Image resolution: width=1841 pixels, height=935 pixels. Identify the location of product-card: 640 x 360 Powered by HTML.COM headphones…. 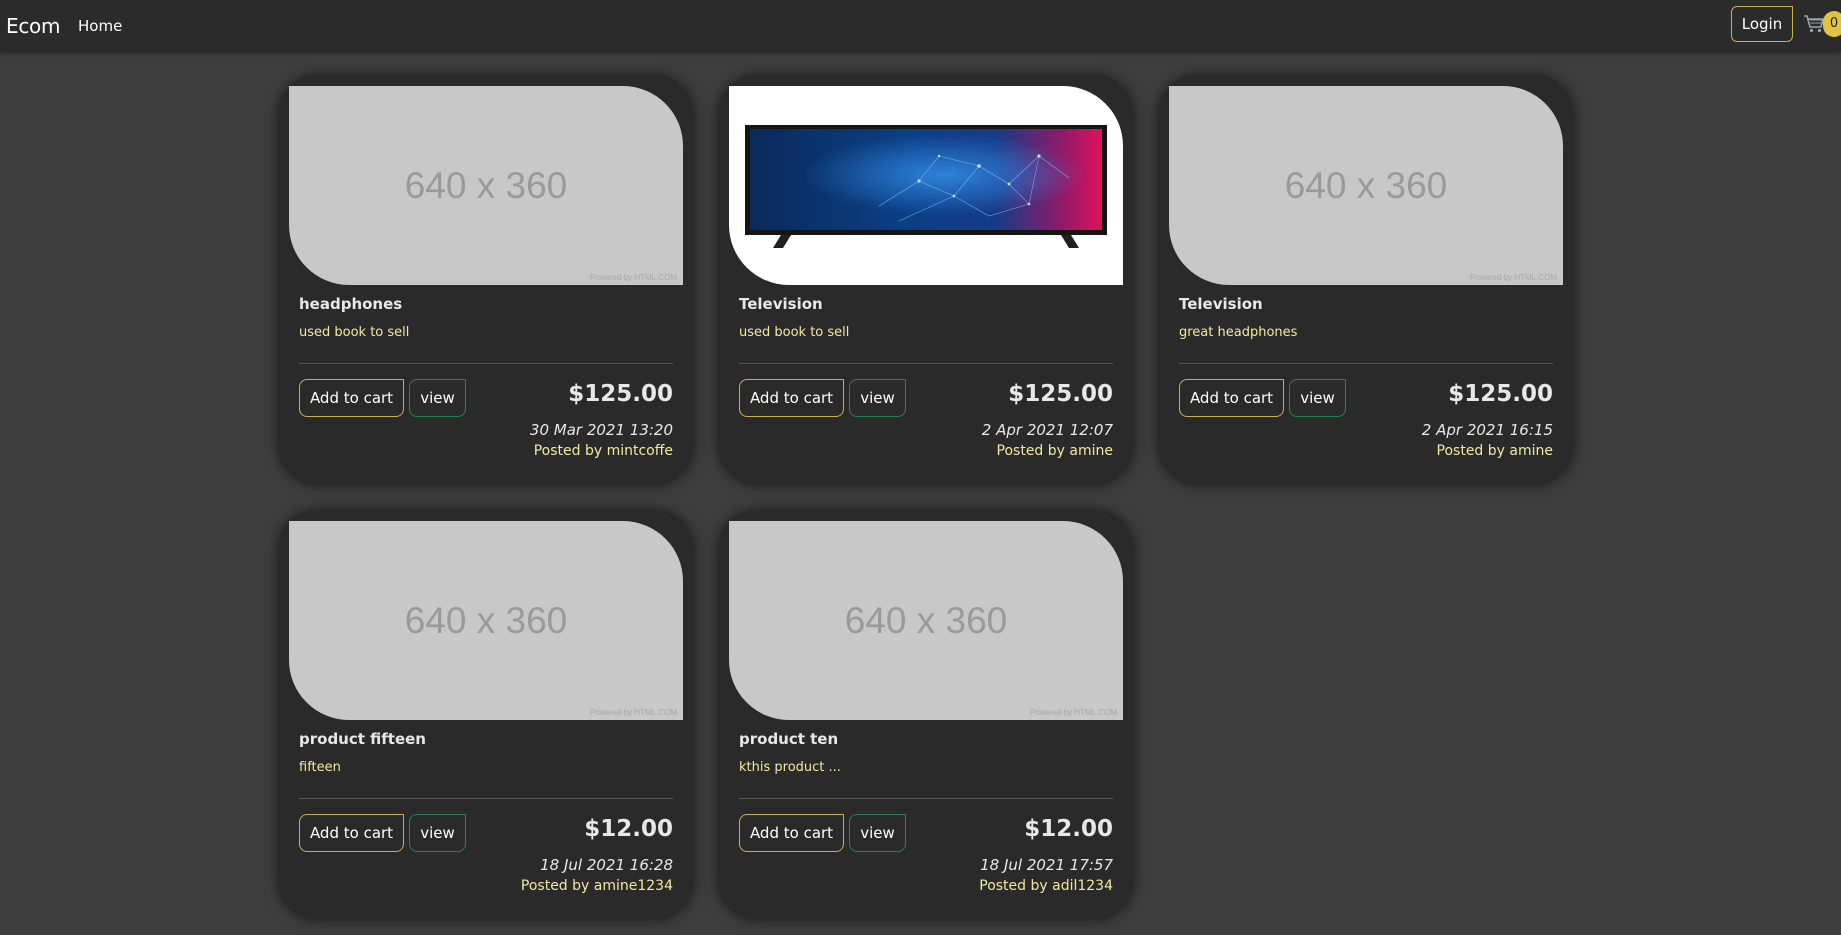
(486, 280).